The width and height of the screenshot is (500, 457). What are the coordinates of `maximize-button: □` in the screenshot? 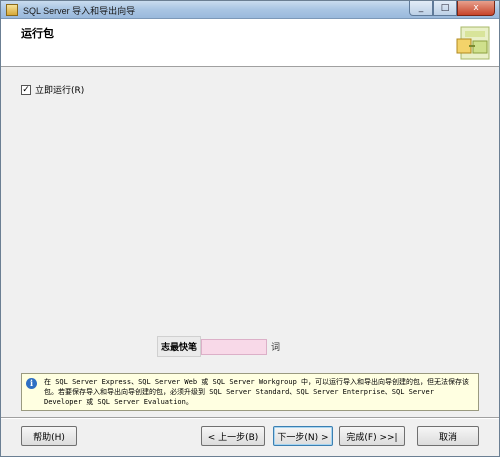 It's located at (445, 8).